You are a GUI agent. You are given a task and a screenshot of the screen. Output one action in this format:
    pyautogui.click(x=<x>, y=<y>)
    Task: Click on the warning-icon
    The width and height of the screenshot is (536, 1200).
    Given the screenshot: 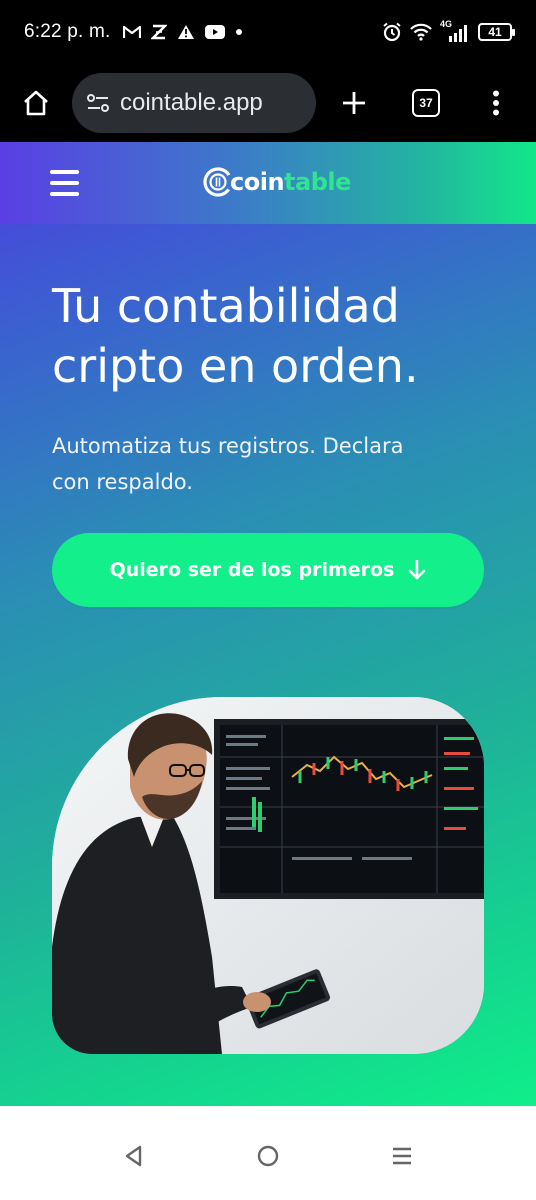 What is the action you would take?
    pyautogui.click(x=185, y=32)
    